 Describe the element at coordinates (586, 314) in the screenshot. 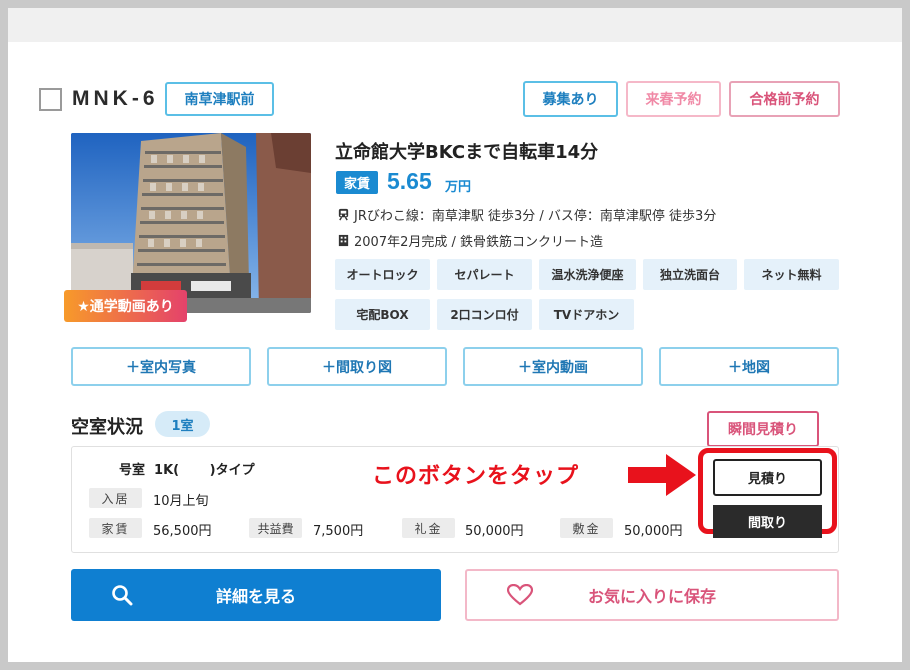

I see `feature-tag: TVドアホン` at that location.